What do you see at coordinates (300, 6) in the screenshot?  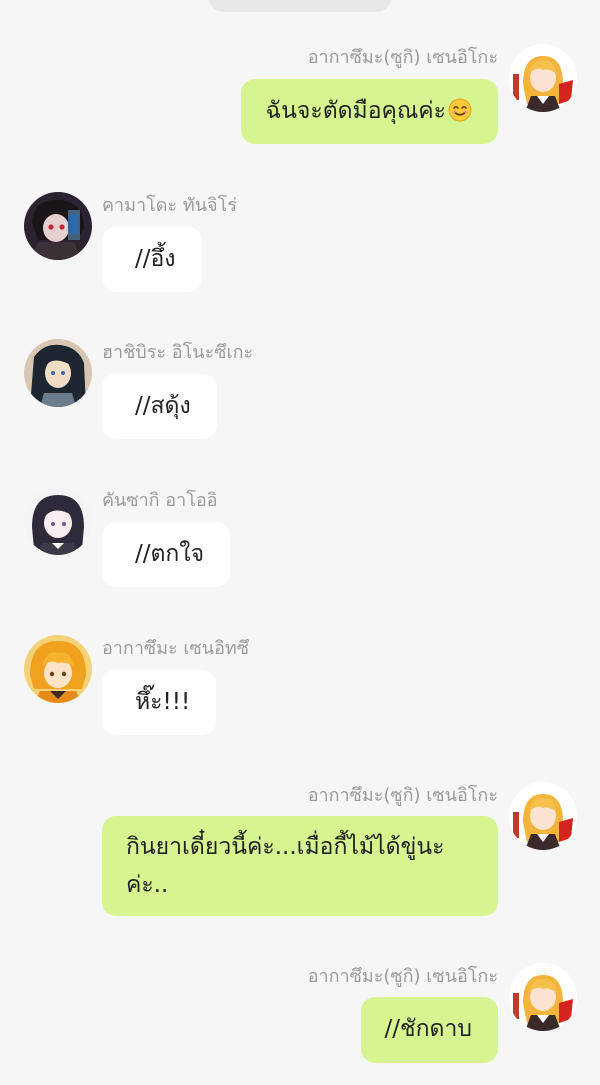 I see `previous-message-pill` at bounding box center [300, 6].